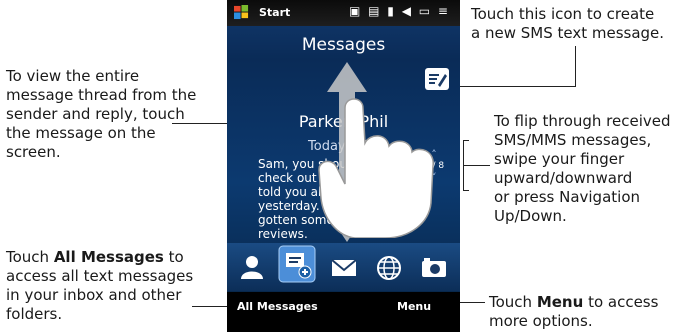  Describe the element at coordinates (34, 314) in the screenshot. I see `allmsg-line-4: folders.` at that location.